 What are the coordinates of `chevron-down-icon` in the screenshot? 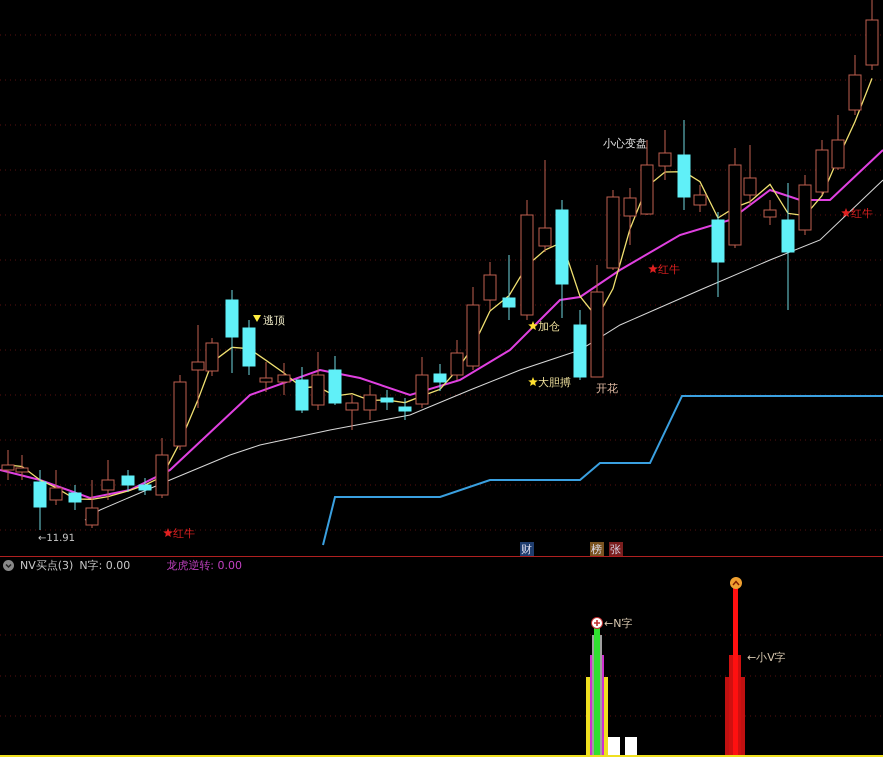 It's located at (8, 565).